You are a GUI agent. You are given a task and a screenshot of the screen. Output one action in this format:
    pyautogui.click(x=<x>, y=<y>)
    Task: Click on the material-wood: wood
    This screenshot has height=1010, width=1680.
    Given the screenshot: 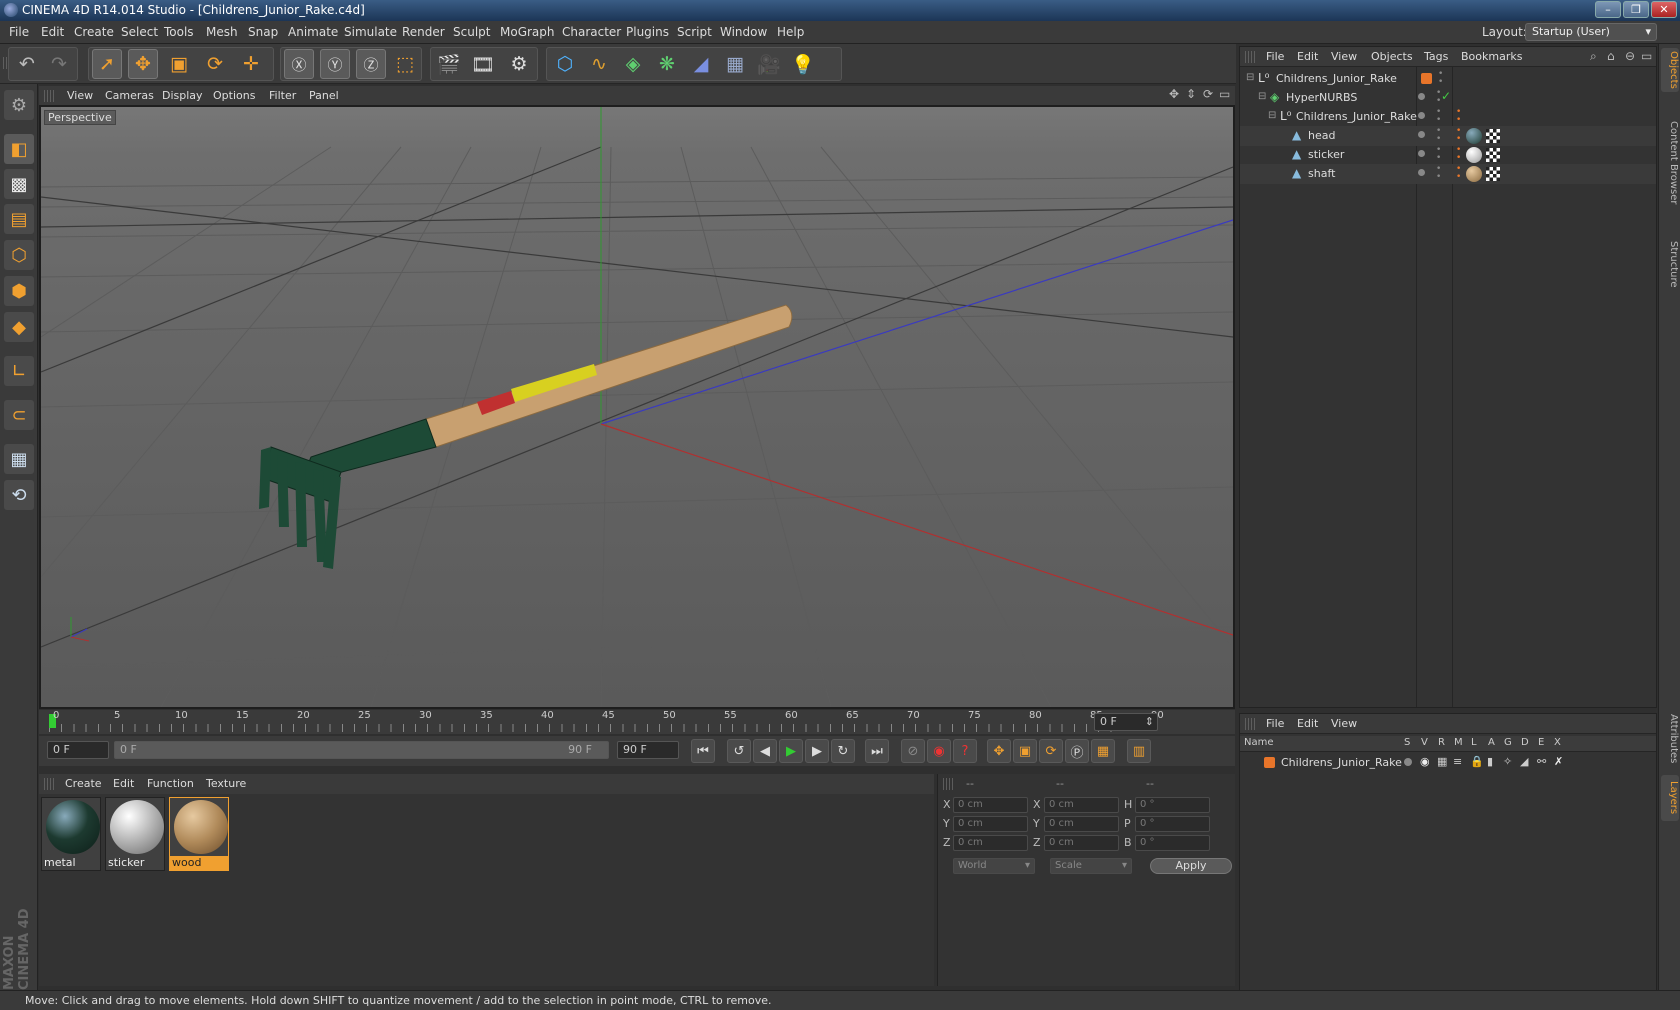 What is the action you would take?
    pyautogui.click(x=199, y=834)
    